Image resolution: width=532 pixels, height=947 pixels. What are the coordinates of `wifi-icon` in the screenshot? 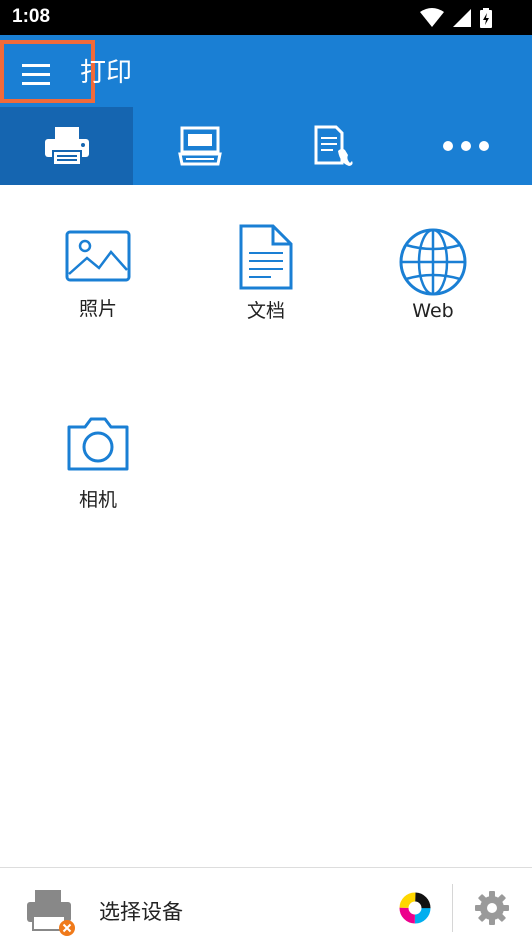 It's located at (432, 17).